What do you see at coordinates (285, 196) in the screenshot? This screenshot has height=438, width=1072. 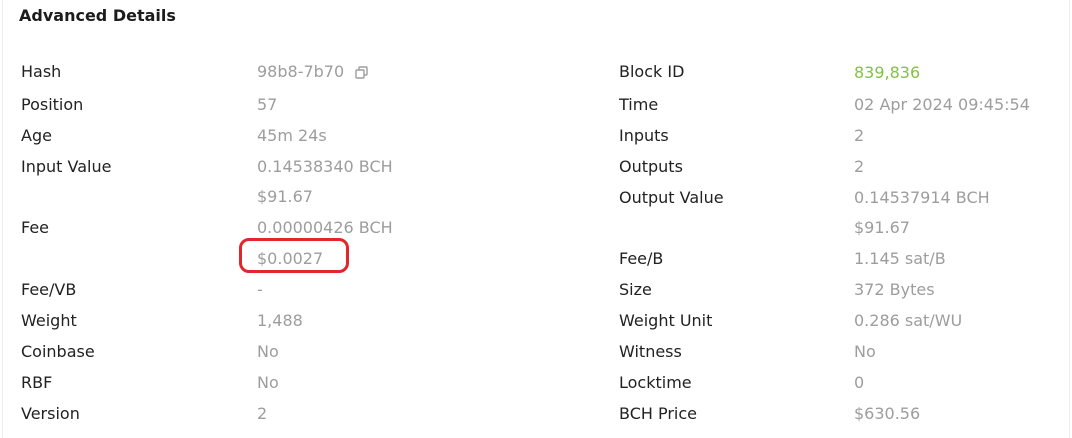 I see `input-value-usd: $91.67` at bounding box center [285, 196].